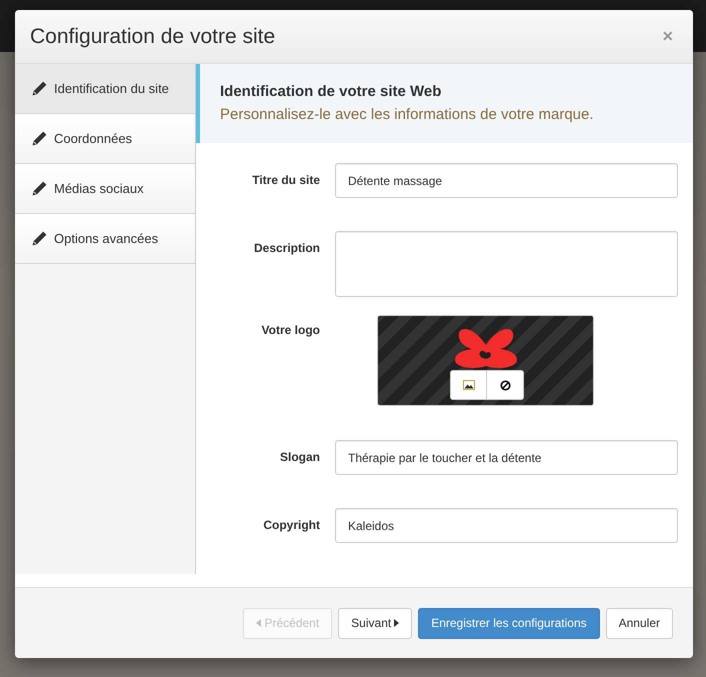 This screenshot has width=706, height=677. What do you see at coordinates (509, 623) in the screenshot?
I see `save-button: Enregistrer les configurations` at bounding box center [509, 623].